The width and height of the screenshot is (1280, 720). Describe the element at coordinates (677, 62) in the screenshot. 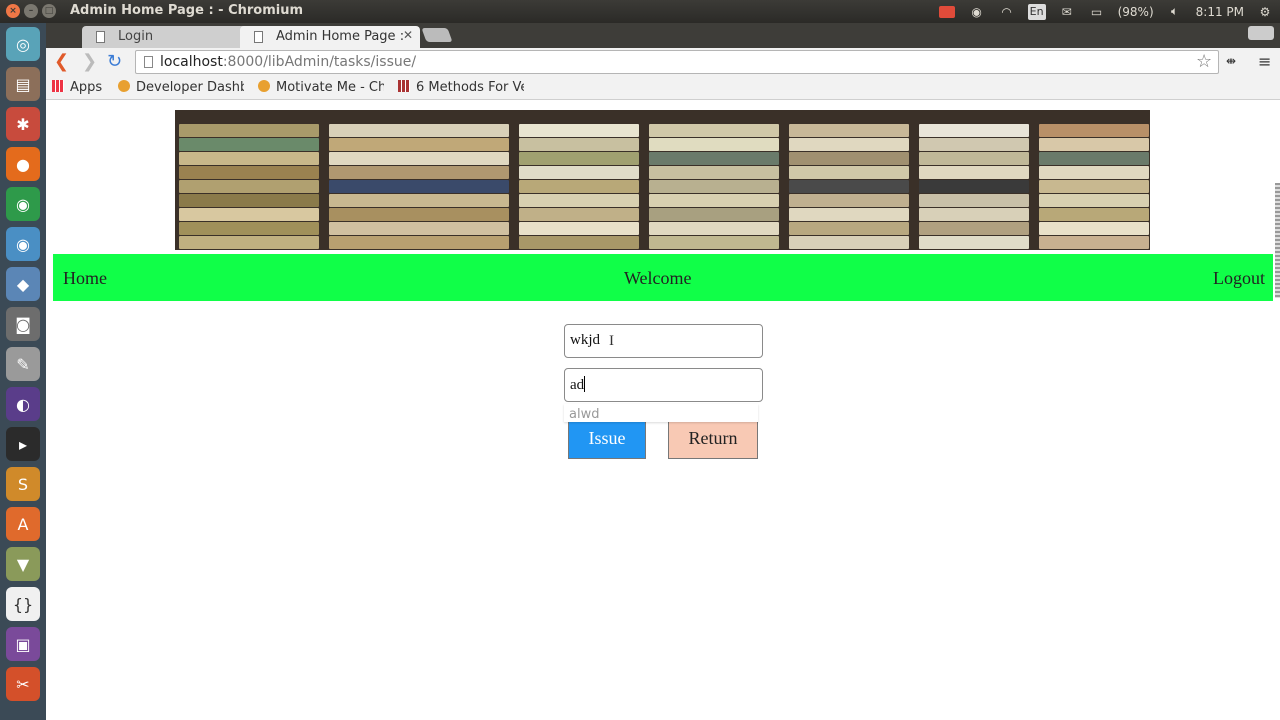

I see `address-bar: localhost:8000/libAdmin/tasks/issue/` at that location.